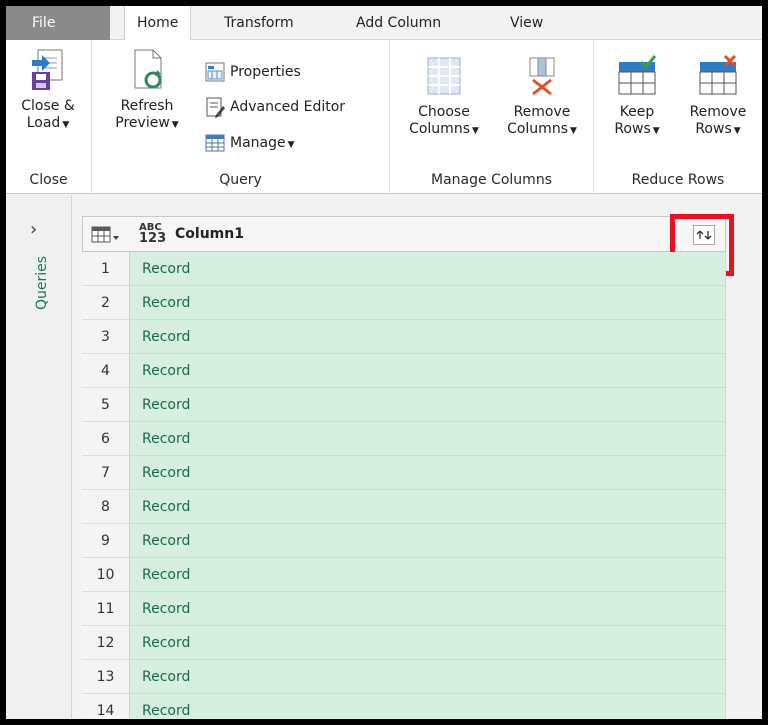  I want to click on choose-columns-label-1: Choose, so click(444, 112).